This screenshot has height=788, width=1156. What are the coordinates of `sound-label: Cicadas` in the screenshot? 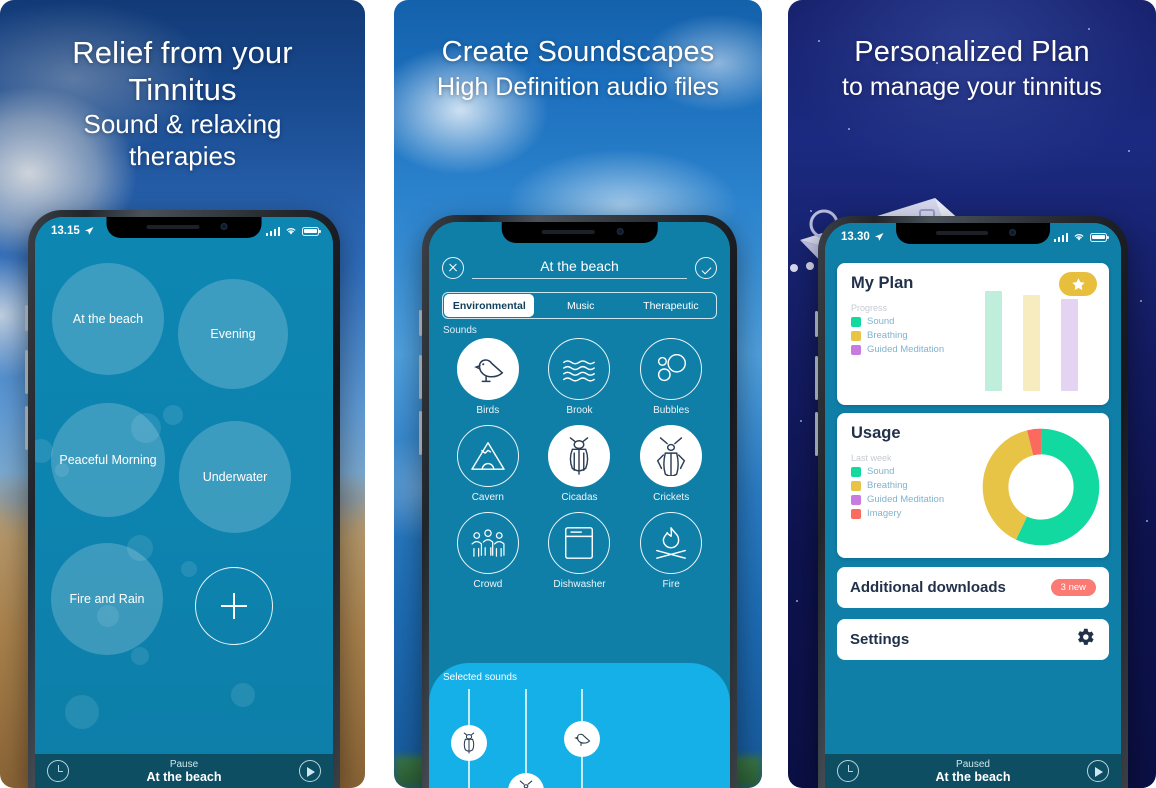 It's located at (579, 497).